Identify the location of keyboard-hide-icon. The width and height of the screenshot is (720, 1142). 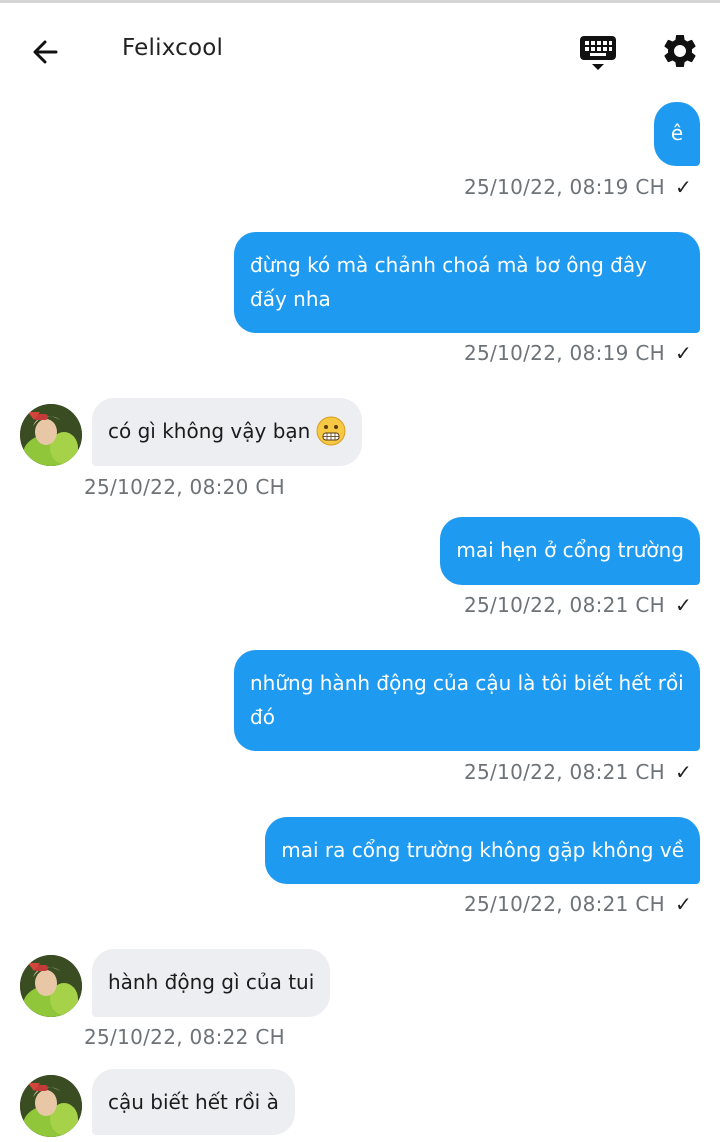
(598, 53).